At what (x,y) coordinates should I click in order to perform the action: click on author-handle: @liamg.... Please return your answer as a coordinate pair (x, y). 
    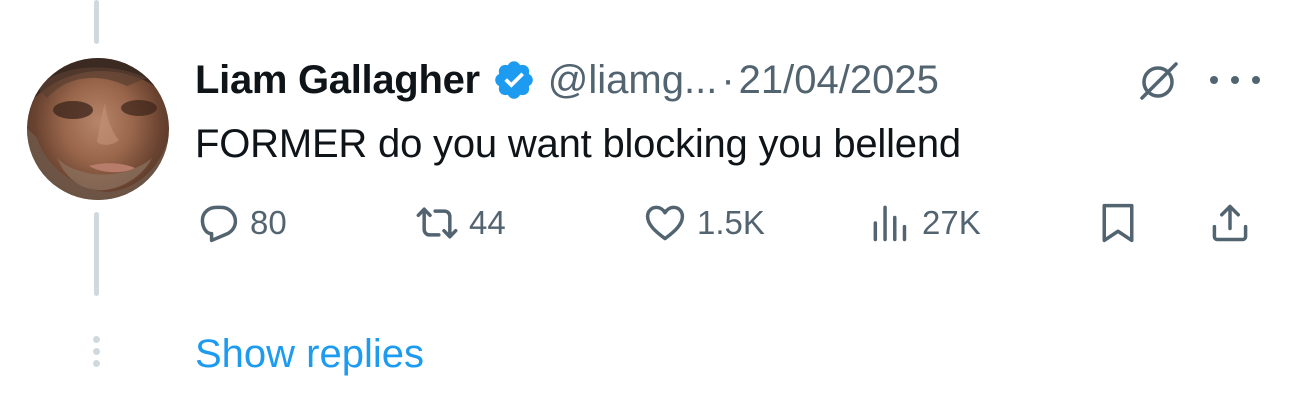
    Looking at the image, I should click on (633, 80).